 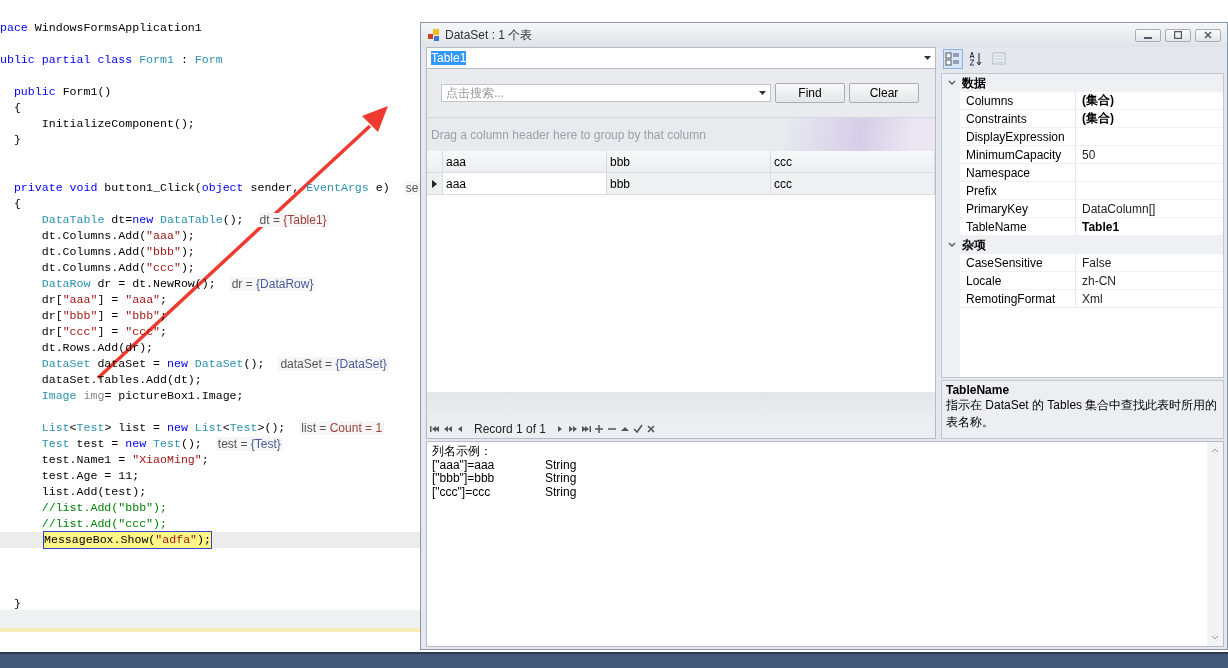 What do you see at coordinates (103, 508) in the screenshot?
I see `code-line: //list.Add("bbb");` at bounding box center [103, 508].